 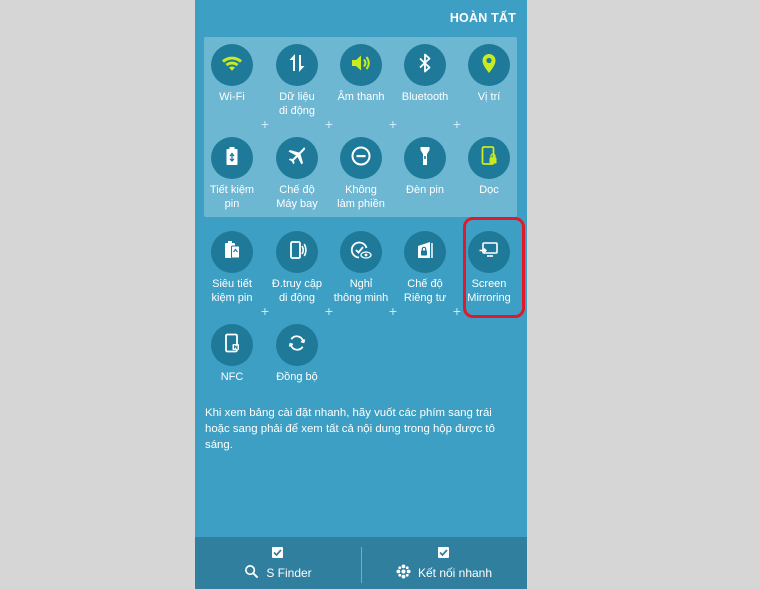 I want to click on tile-label: Không làm phiền, so click(x=361, y=197).